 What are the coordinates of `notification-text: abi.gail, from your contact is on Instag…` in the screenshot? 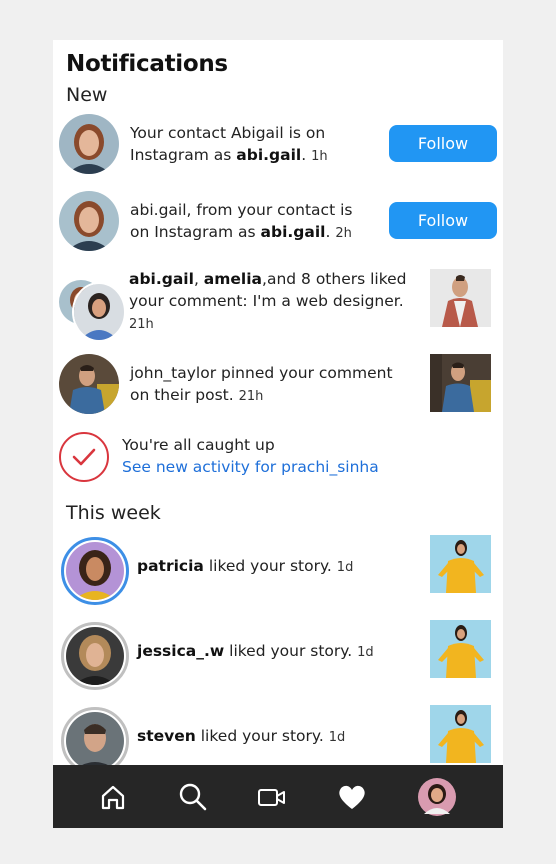 It's located at (241, 221).